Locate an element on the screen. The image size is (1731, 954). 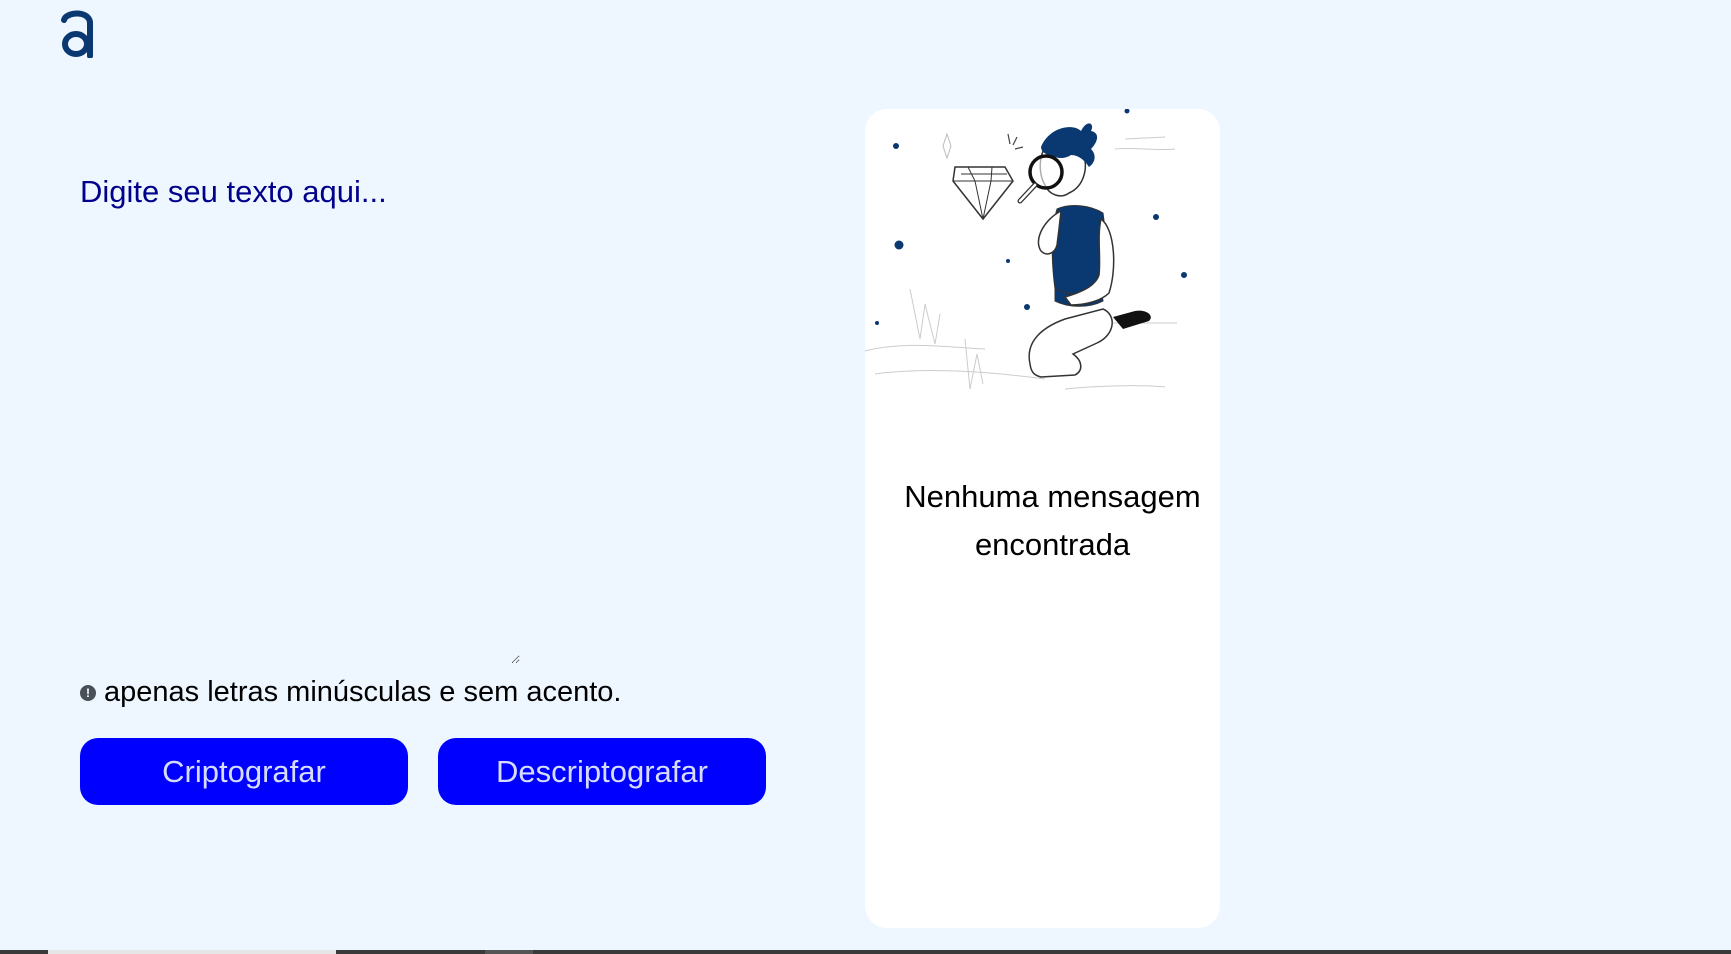
scrollbar-mark is located at coordinates (509, 952).